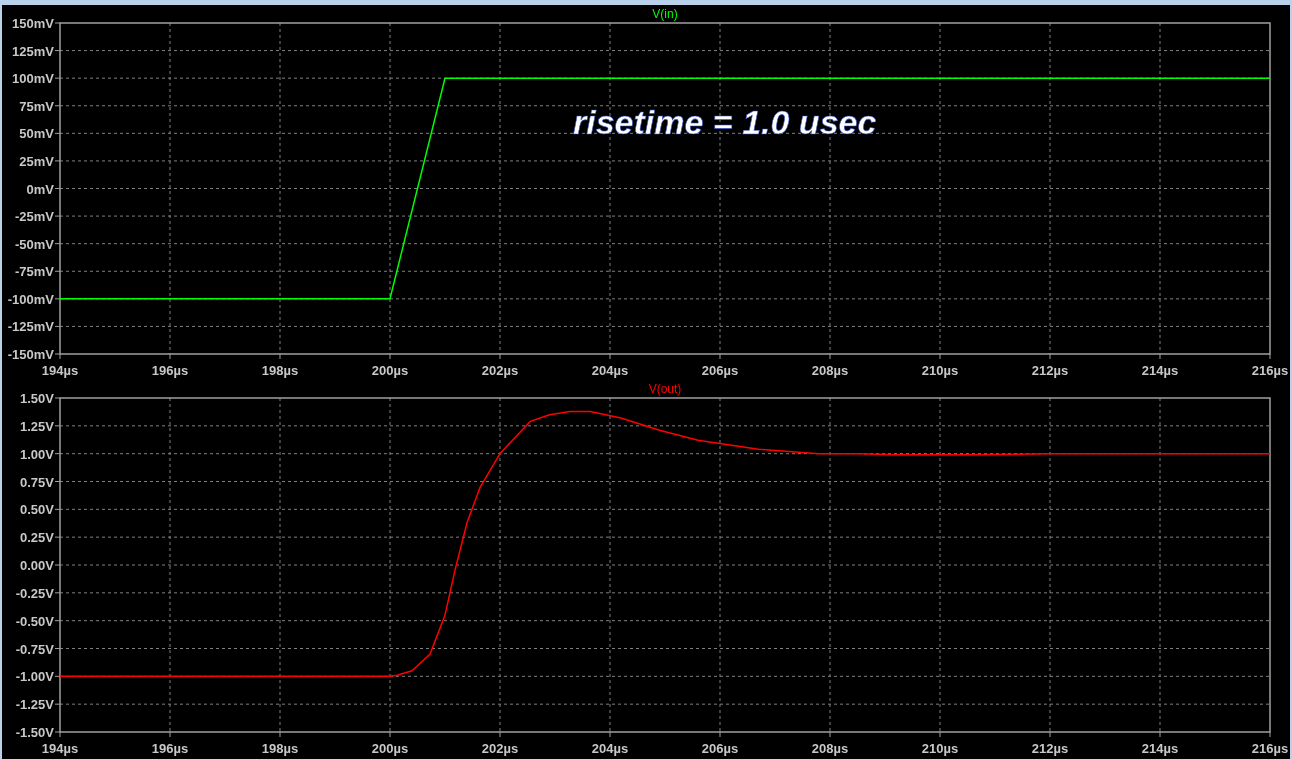 The width and height of the screenshot is (1292, 759). Describe the element at coordinates (34, 621) in the screenshot. I see `y-tick-label: -0.50V` at that location.